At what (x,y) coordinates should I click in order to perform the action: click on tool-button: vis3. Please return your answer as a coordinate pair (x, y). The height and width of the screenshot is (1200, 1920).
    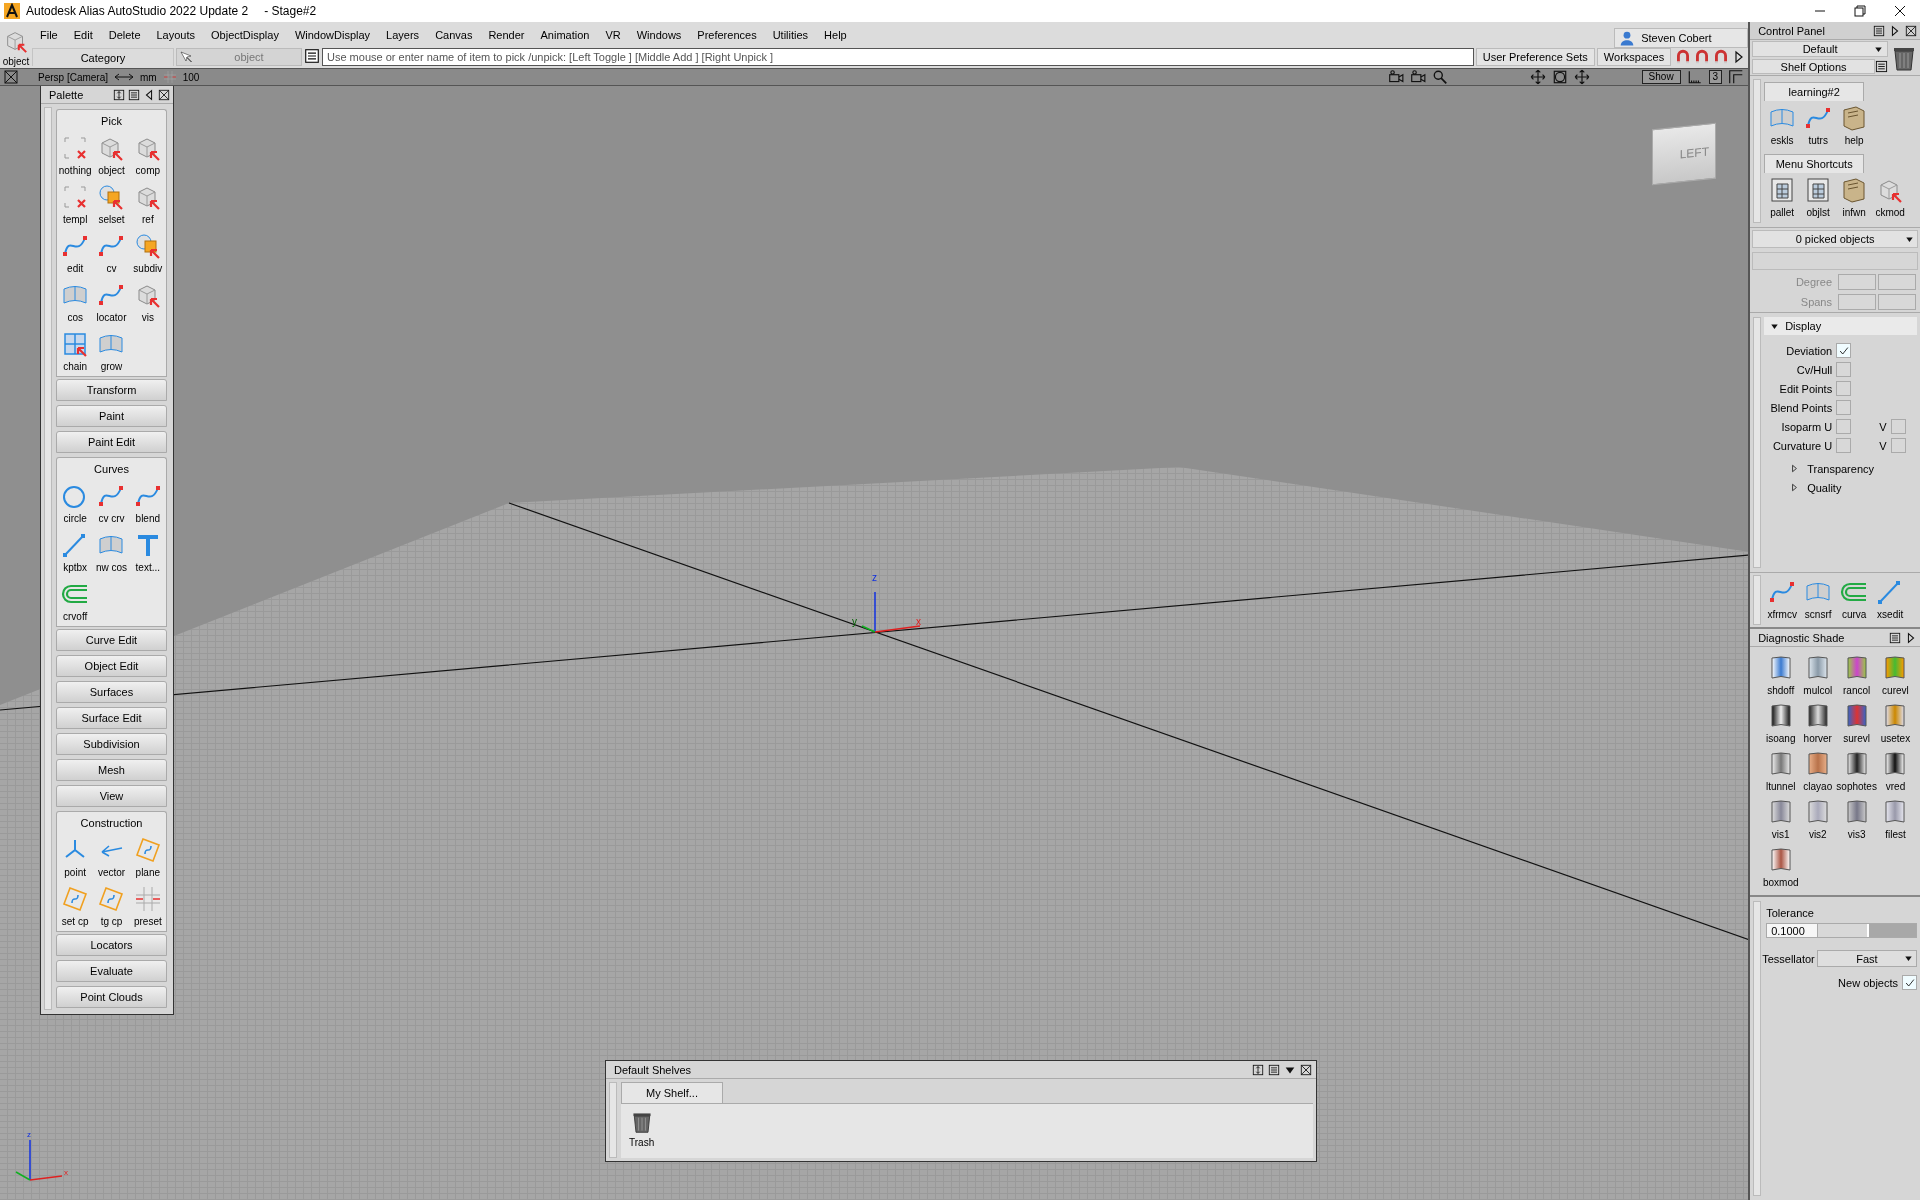
    Looking at the image, I should click on (1856, 819).